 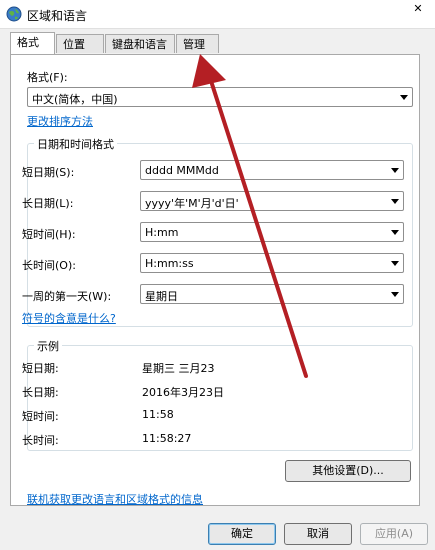 What do you see at coordinates (40, 440) in the screenshot?
I see `example-long-time-label: 长时间:` at bounding box center [40, 440].